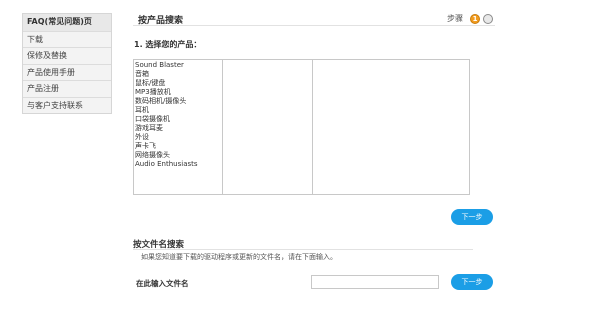 The height and width of the screenshot is (311, 600). What do you see at coordinates (178, 164) in the screenshot?
I see `list-item: Audio Enthusiasts` at bounding box center [178, 164].